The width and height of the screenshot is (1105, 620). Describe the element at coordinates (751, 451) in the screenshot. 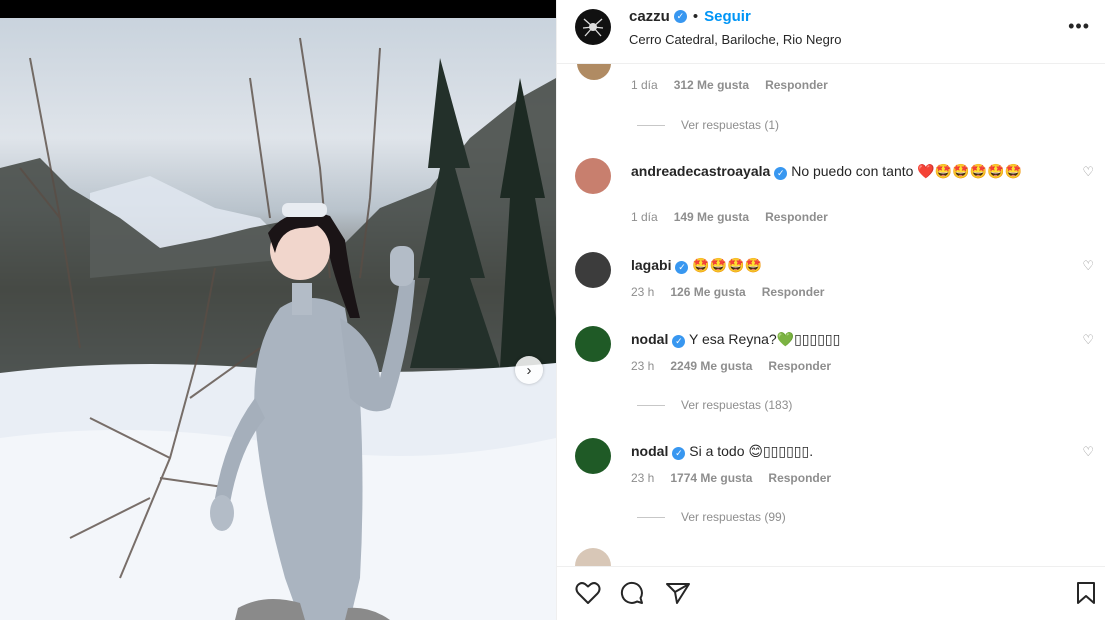

I see `comment-body: Si a todo 😊▯▯▯▯▯▯.` at that location.